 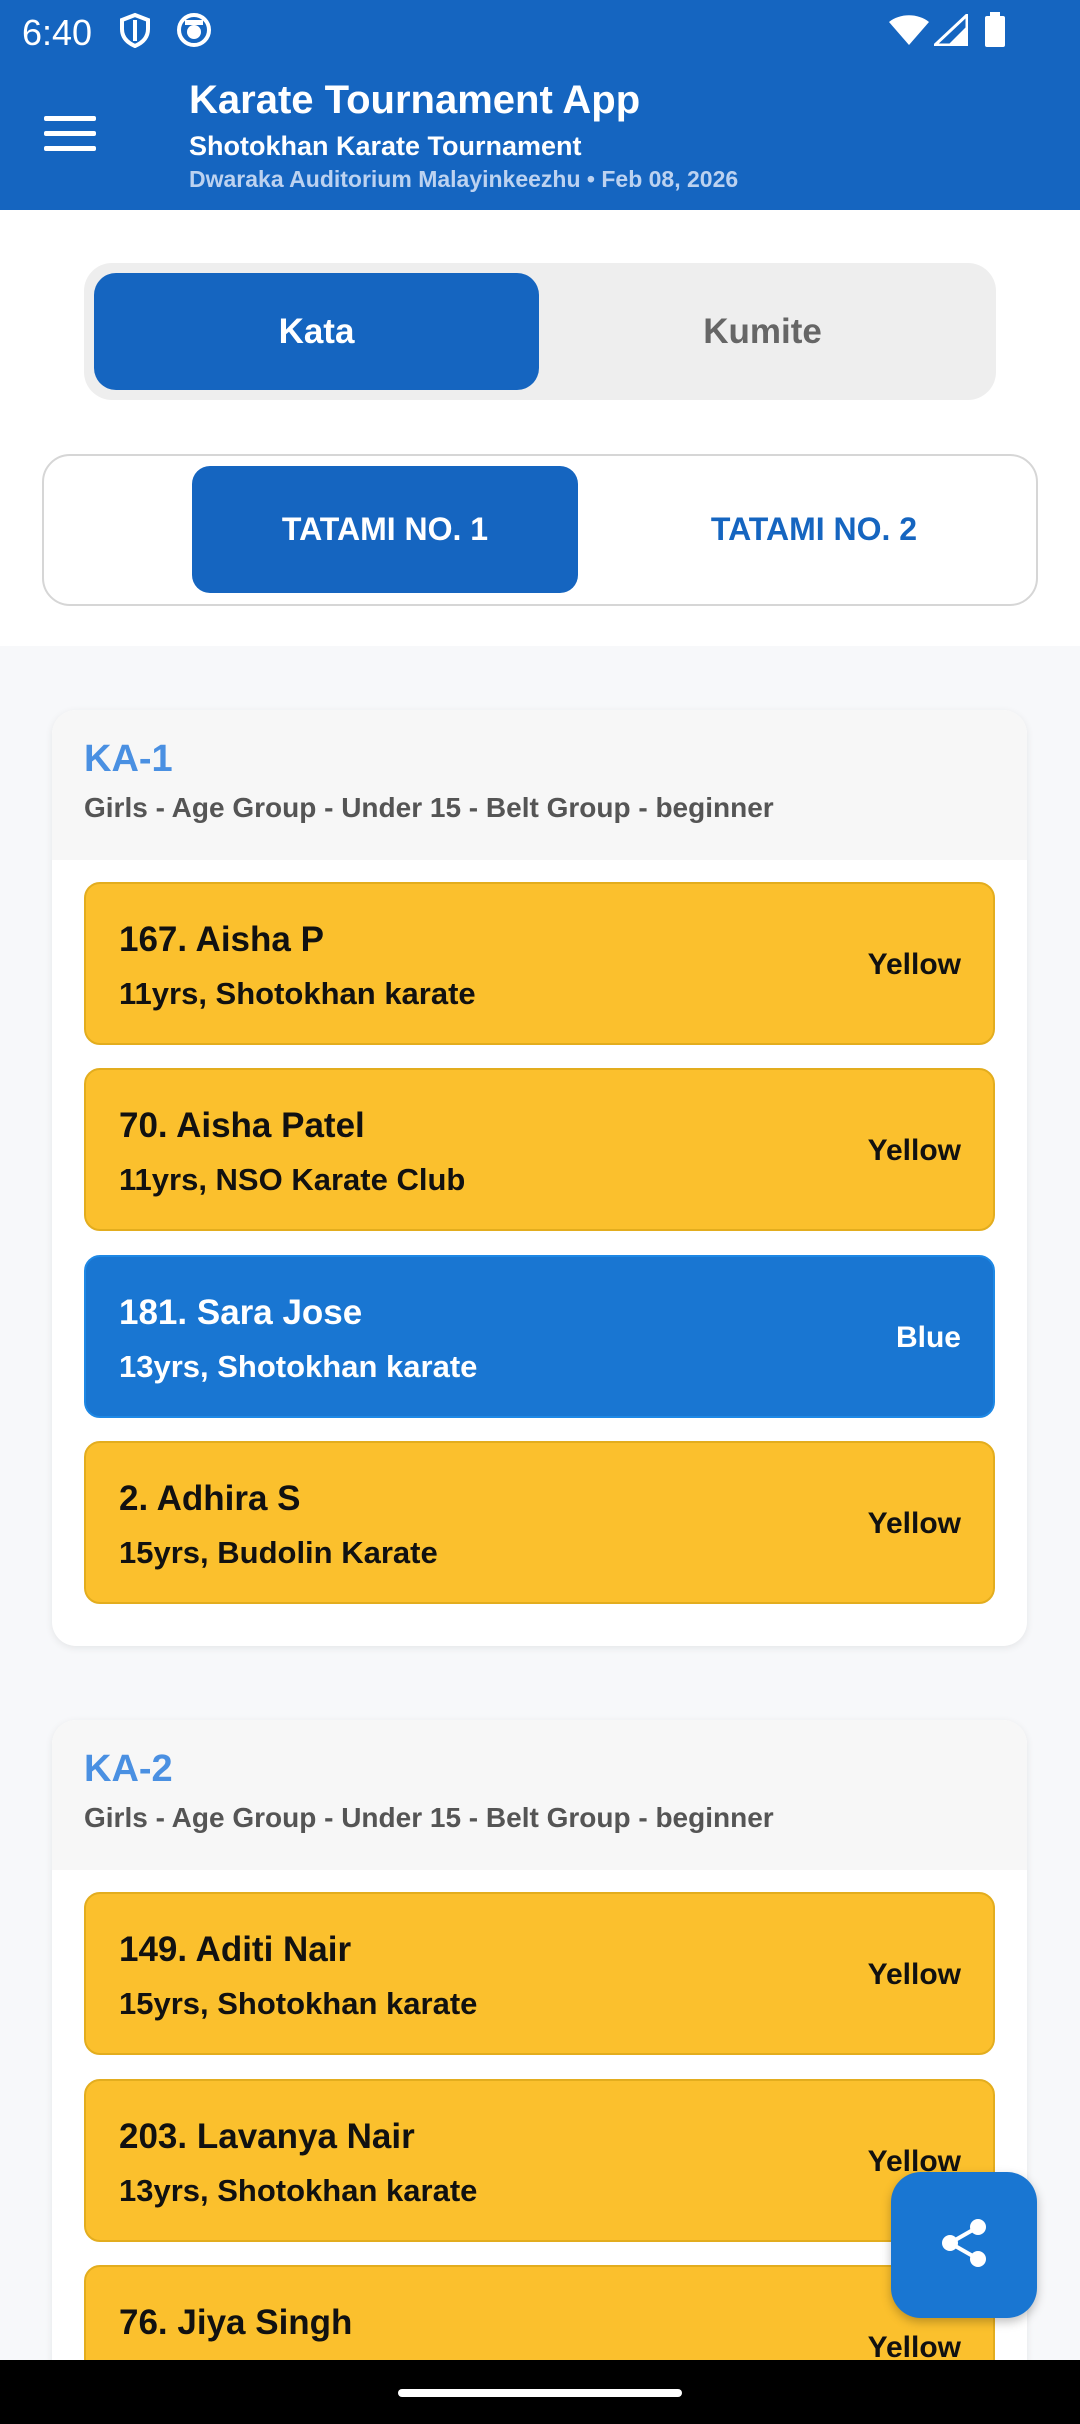 What do you see at coordinates (292, 1179) in the screenshot?
I see `player-info: 11yrs, NSO Karate Club` at bounding box center [292, 1179].